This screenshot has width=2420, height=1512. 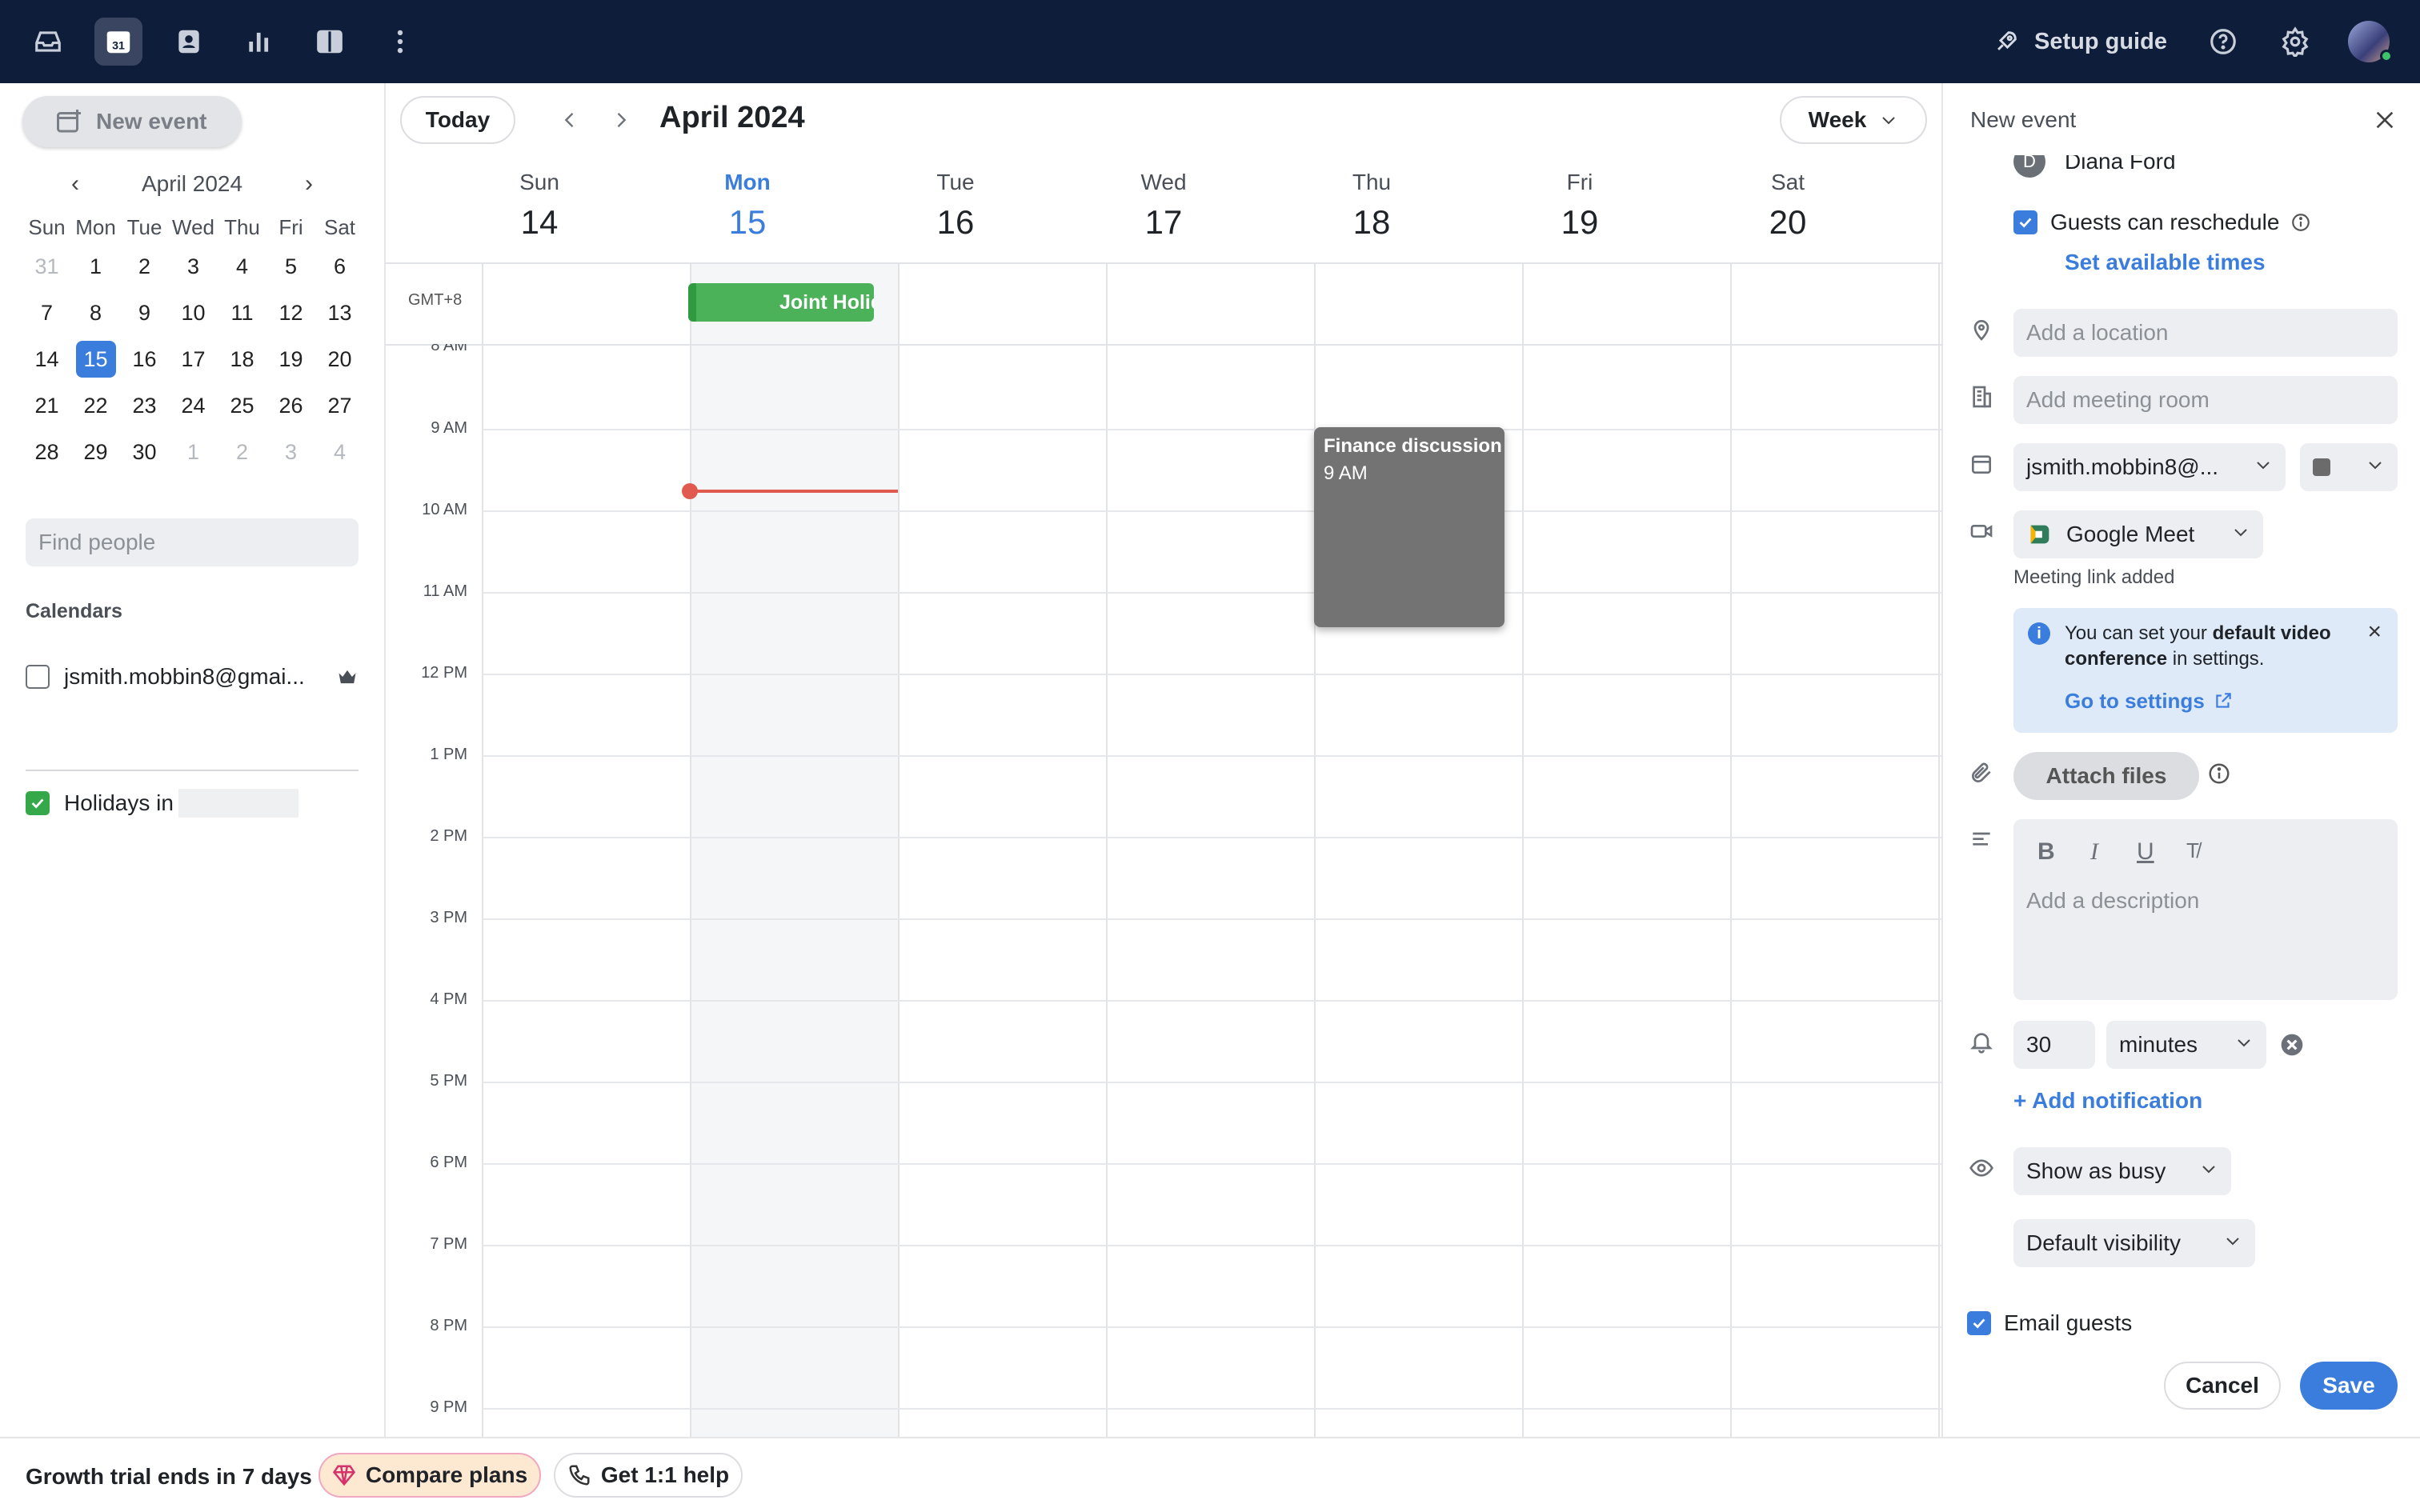 What do you see at coordinates (193, 313) in the screenshot?
I see `mini-cal-day: 10` at bounding box center [193, 313].